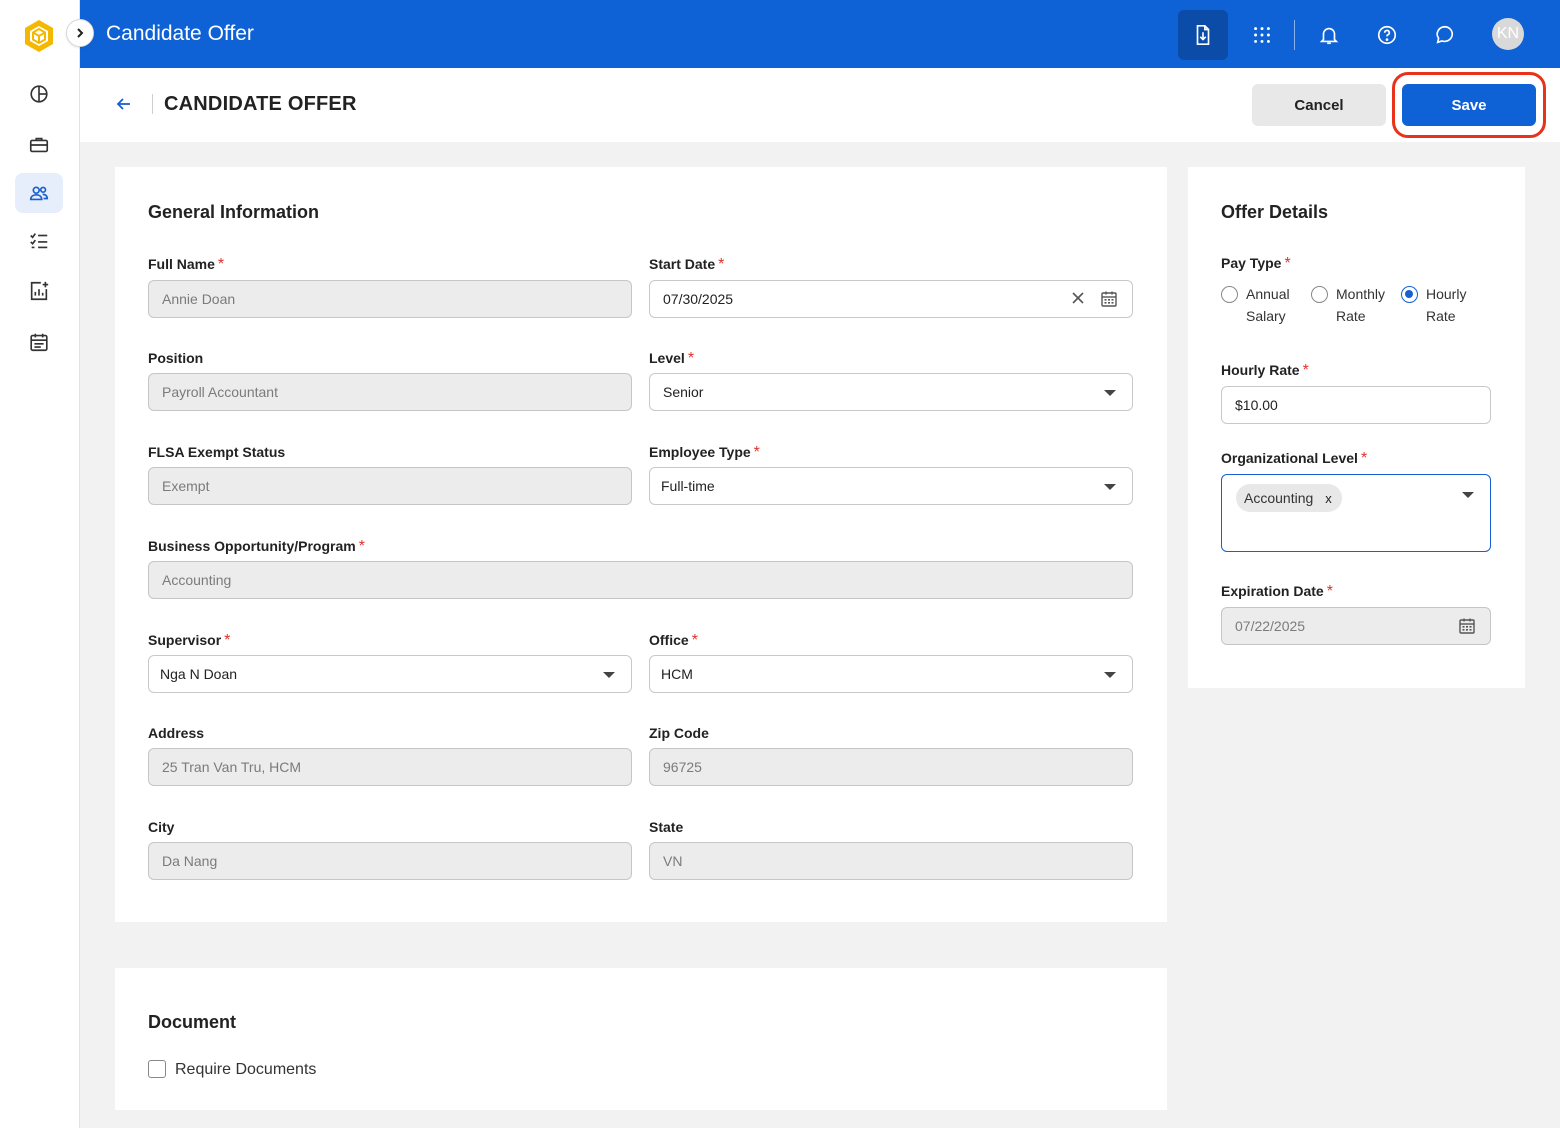  I want to click on address-label: Address, so click(176, 733).